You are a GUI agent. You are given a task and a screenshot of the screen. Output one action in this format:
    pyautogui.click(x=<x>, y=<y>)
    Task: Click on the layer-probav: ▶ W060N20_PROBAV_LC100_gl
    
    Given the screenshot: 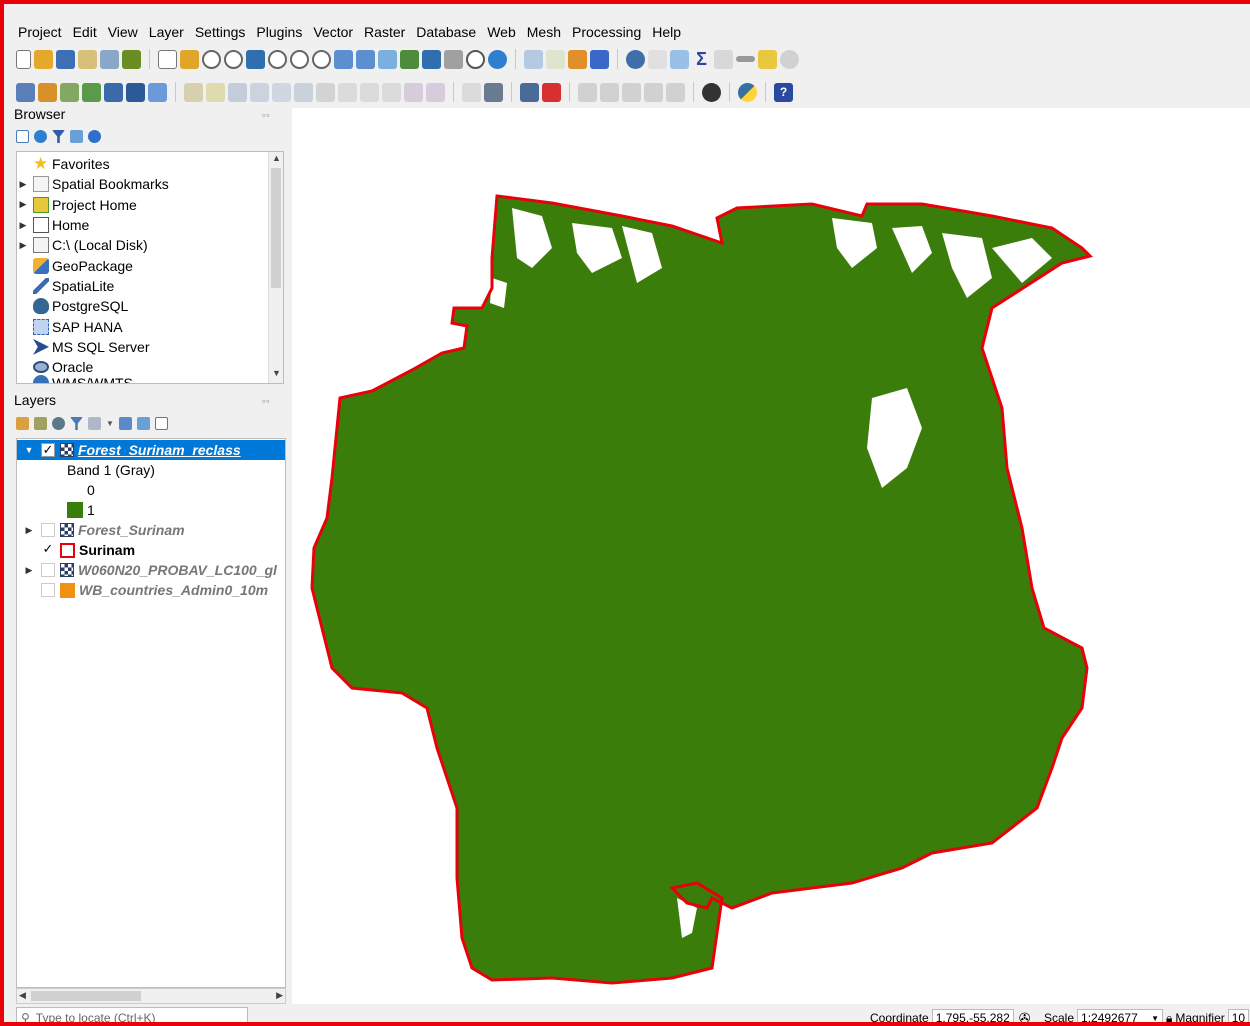 What is the action you would take?
    pyautogui.click(x=151, y=570)
    